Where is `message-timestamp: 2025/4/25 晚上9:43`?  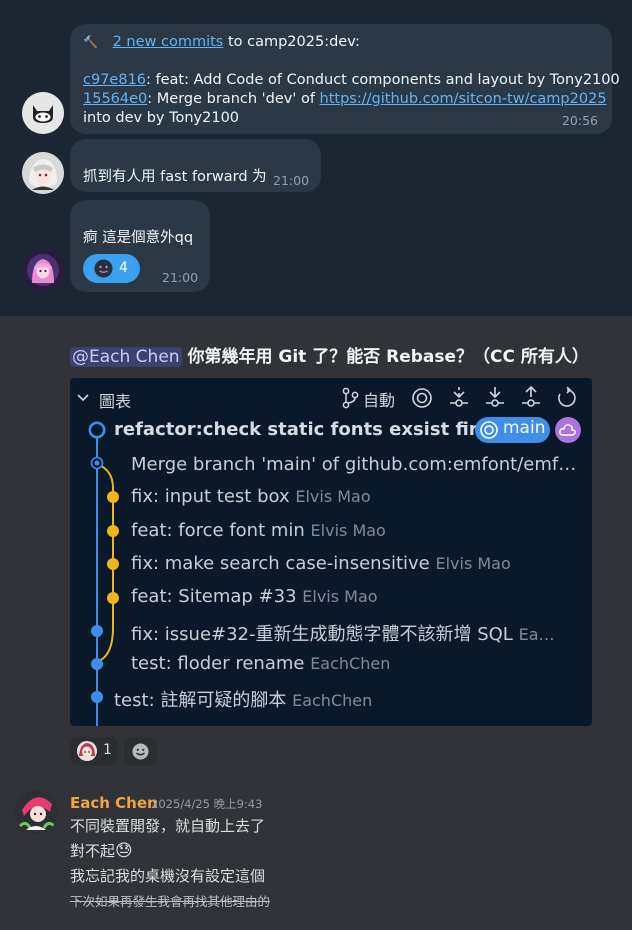 message-timestamp: 2025/4/25 晚上9:43 is located at coordinates (207, 804).